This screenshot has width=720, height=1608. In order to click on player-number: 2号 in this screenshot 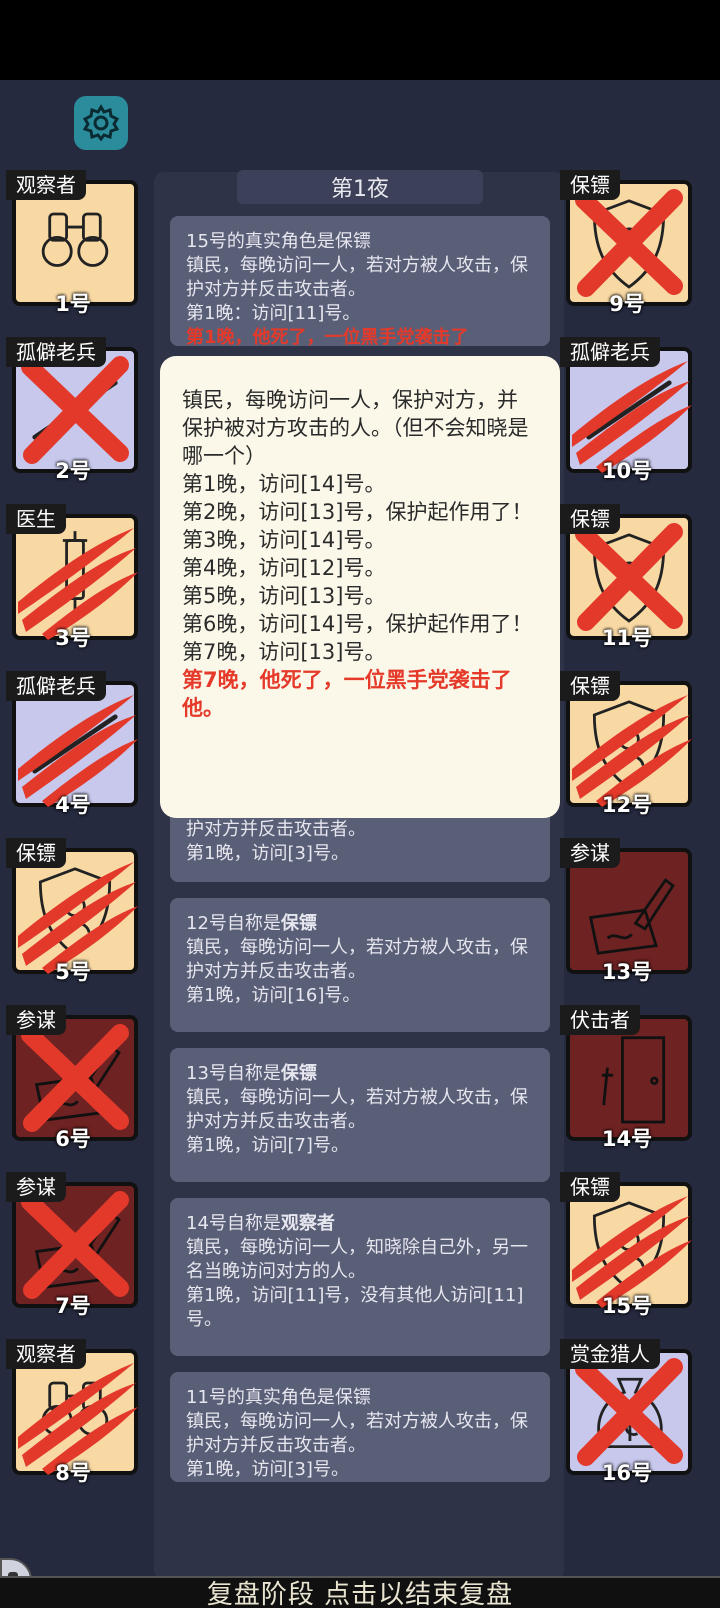, I will do `click(73, 471)`.